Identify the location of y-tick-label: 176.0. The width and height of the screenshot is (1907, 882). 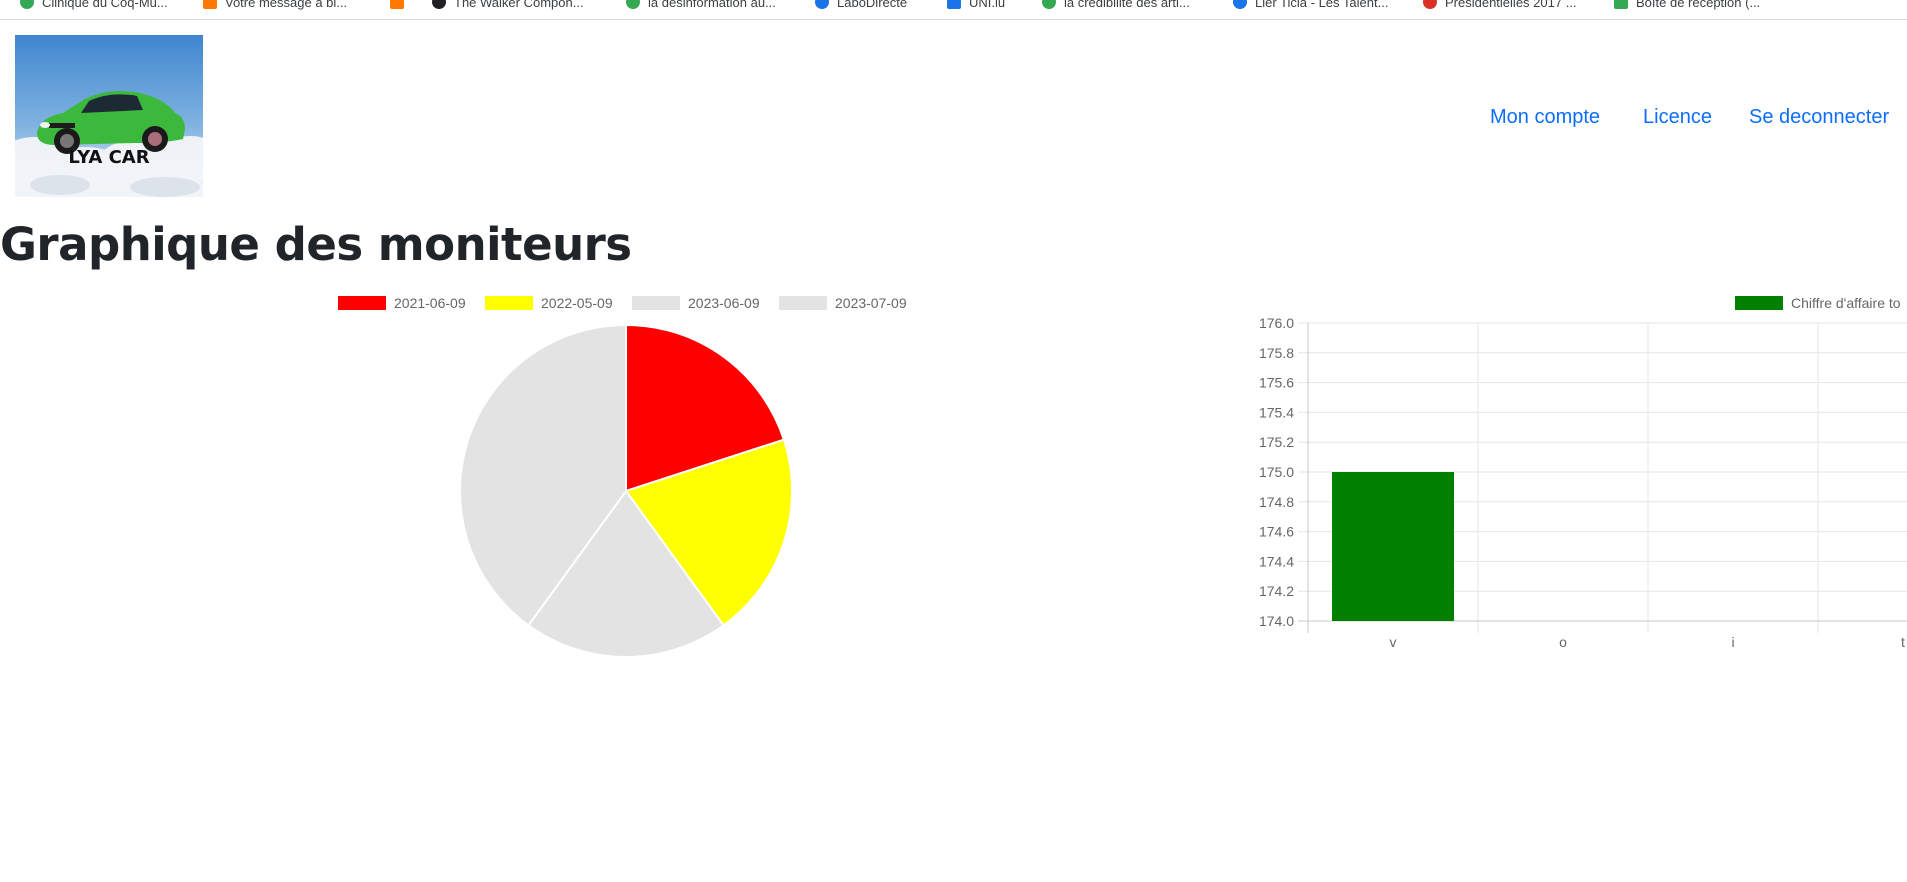
(1276, 323).